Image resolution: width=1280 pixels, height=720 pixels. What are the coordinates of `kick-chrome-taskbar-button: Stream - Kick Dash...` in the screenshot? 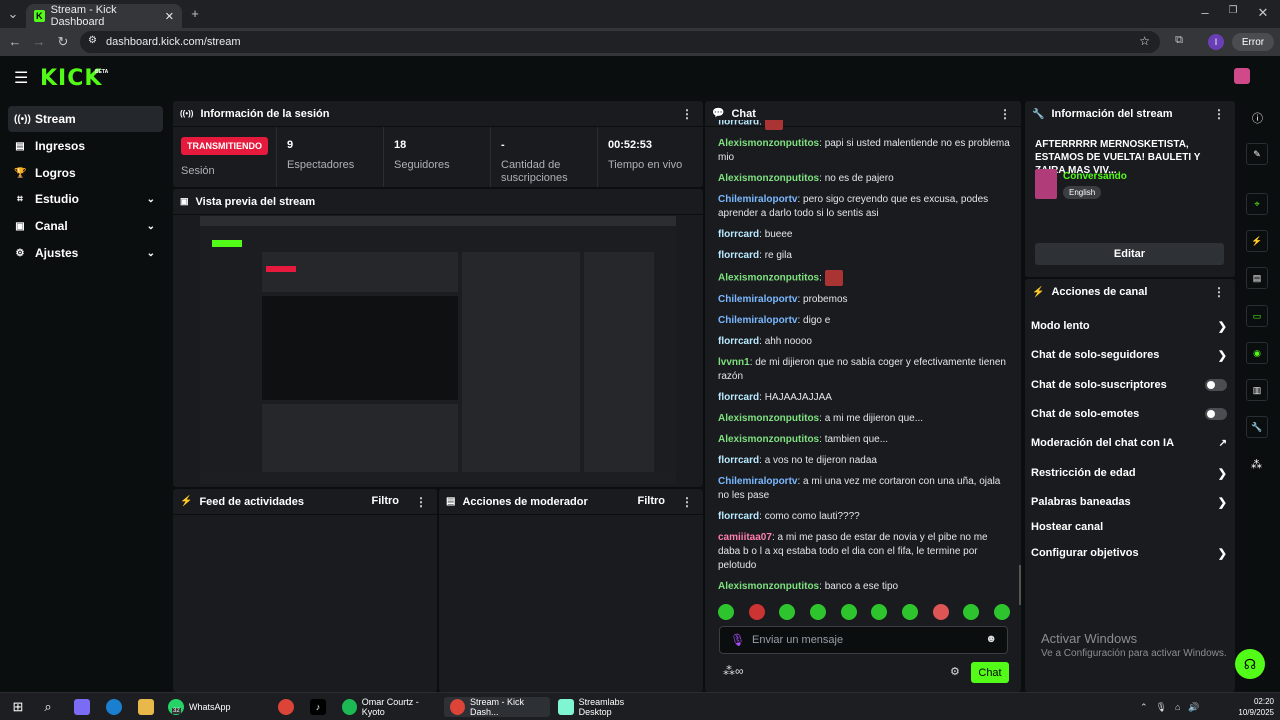 It's located at (497, 707).